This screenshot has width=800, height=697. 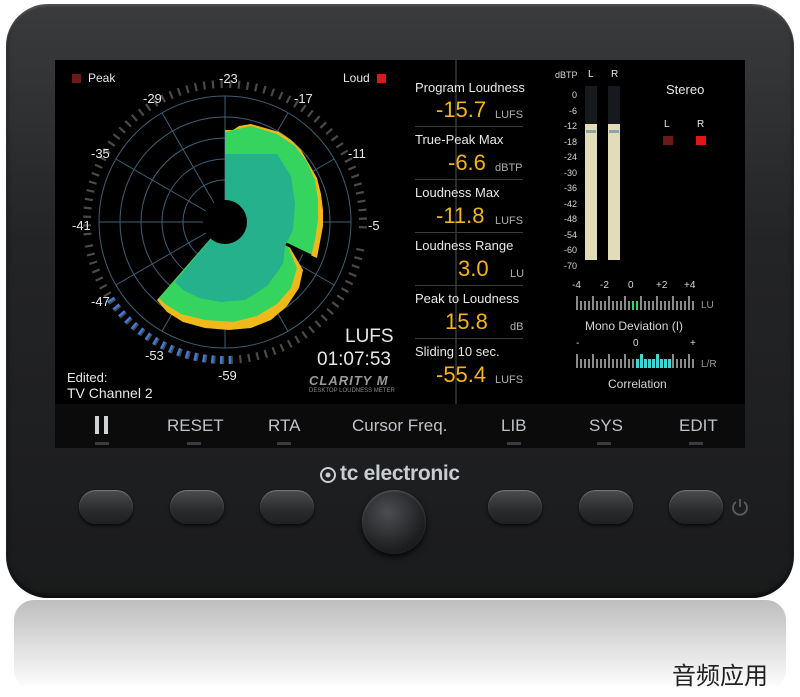 I want to click on power-icon, so click(x=740, y=507).